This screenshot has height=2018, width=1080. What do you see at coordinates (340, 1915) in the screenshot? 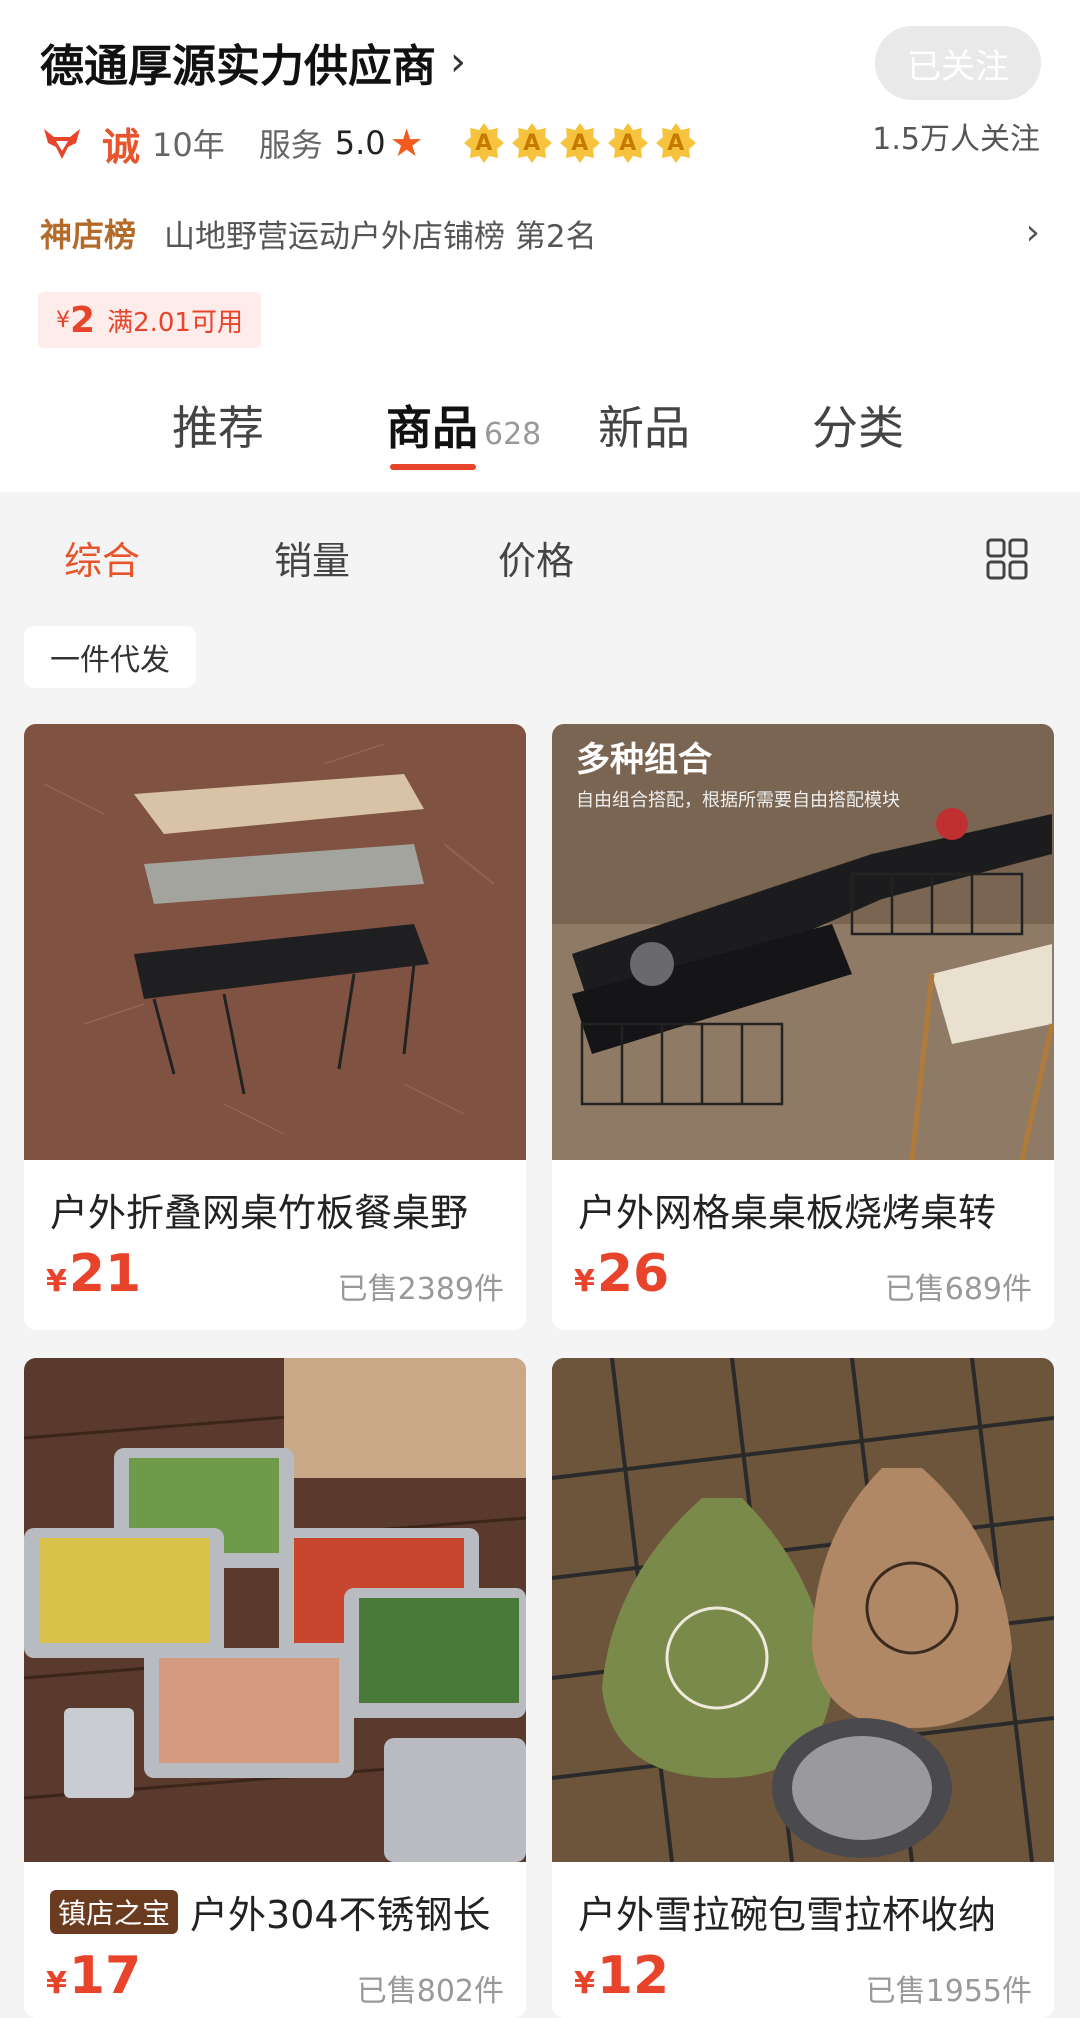
I see `product-title-text: 户外304不锈钢长` at bounding box center [340, 1915].